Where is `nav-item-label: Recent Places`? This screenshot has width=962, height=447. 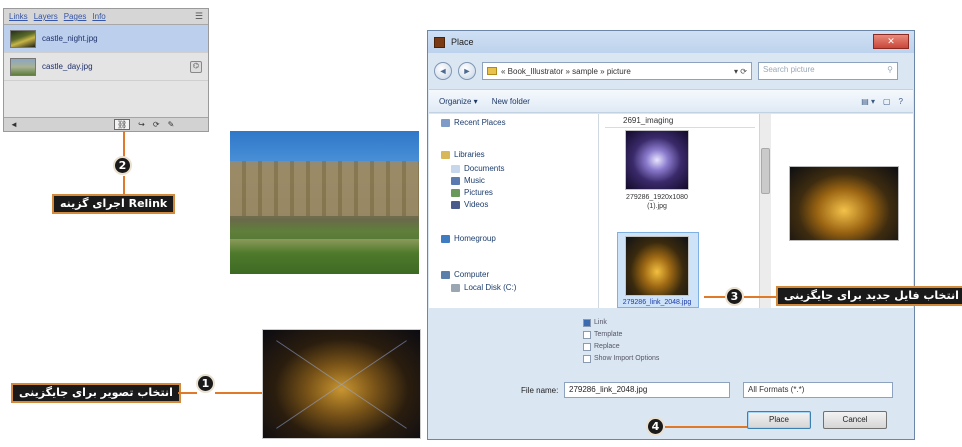 nav-item-label: Recent Places is located at coordinates (480, 122).